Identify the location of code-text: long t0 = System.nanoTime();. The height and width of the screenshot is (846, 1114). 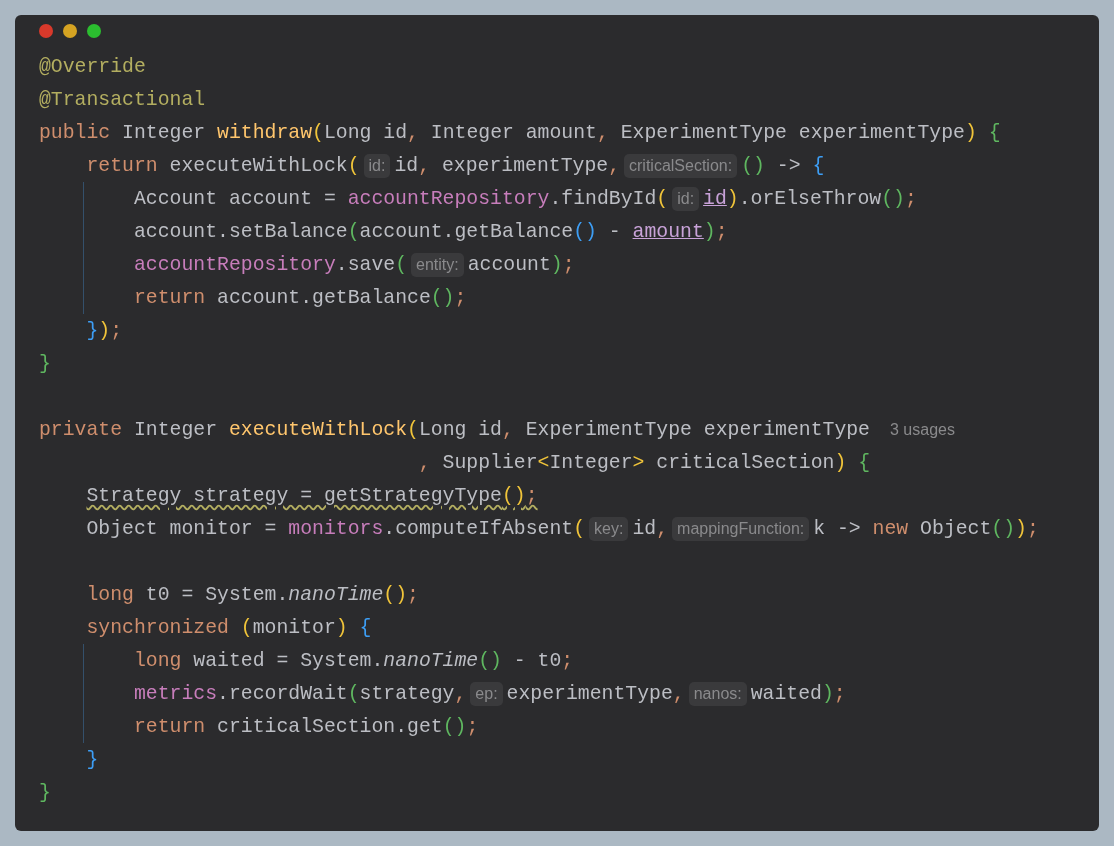
(252, 594).